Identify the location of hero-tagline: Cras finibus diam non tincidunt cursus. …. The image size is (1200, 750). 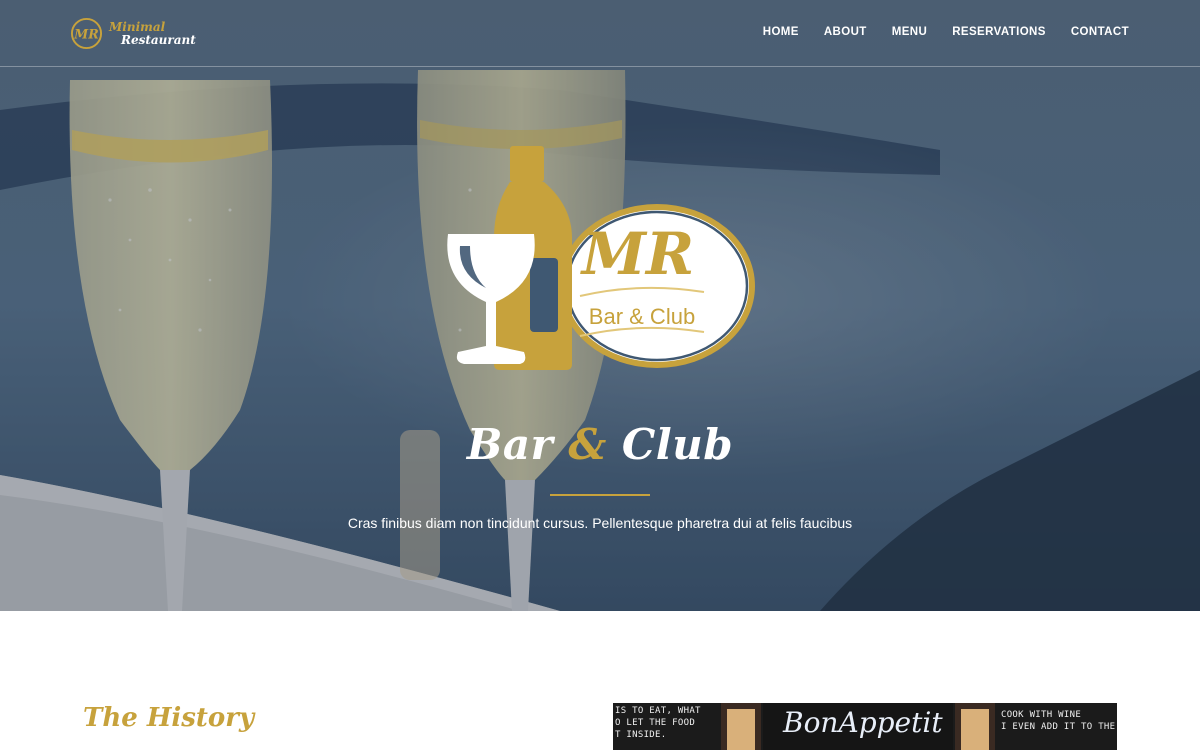
(600, 523).